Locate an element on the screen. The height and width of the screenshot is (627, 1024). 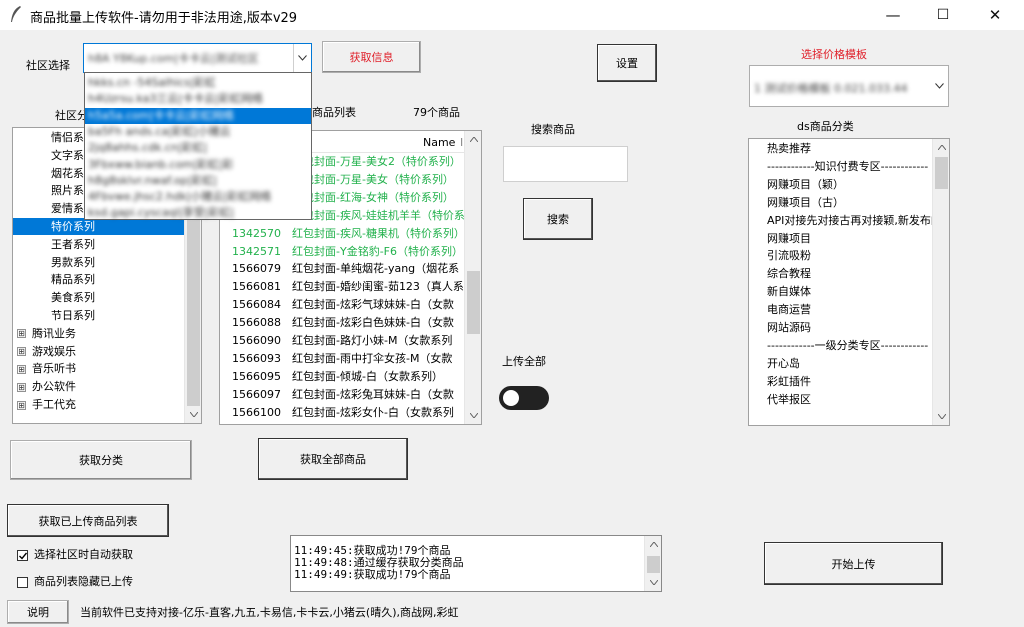
log-scrollbar is located at coordinates (652, 563).